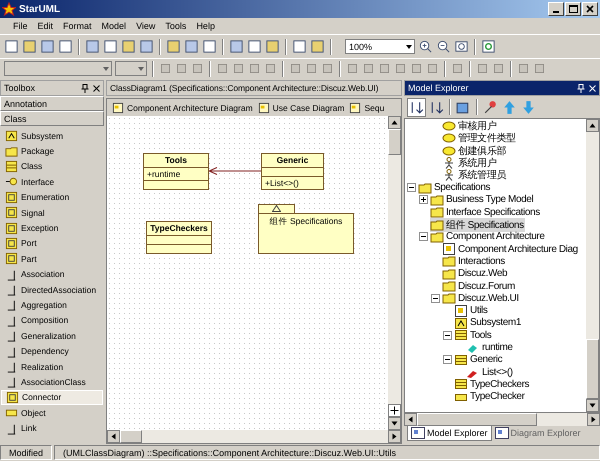  Describe the element at coordinates (482, 200) in the screenshot. I see `tree-item: Business Type Model` at that location.